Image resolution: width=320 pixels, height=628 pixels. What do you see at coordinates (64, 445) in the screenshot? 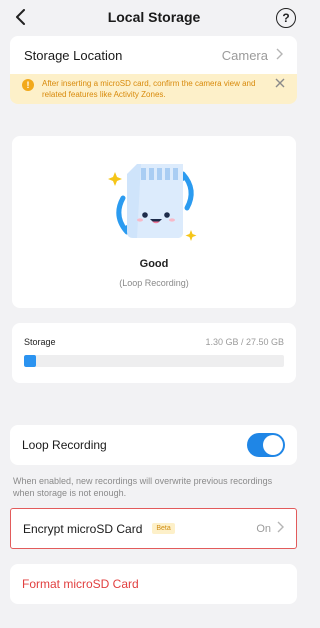
I see `loop-recording-label: Loop Recording` at bounding box center [64, 445].